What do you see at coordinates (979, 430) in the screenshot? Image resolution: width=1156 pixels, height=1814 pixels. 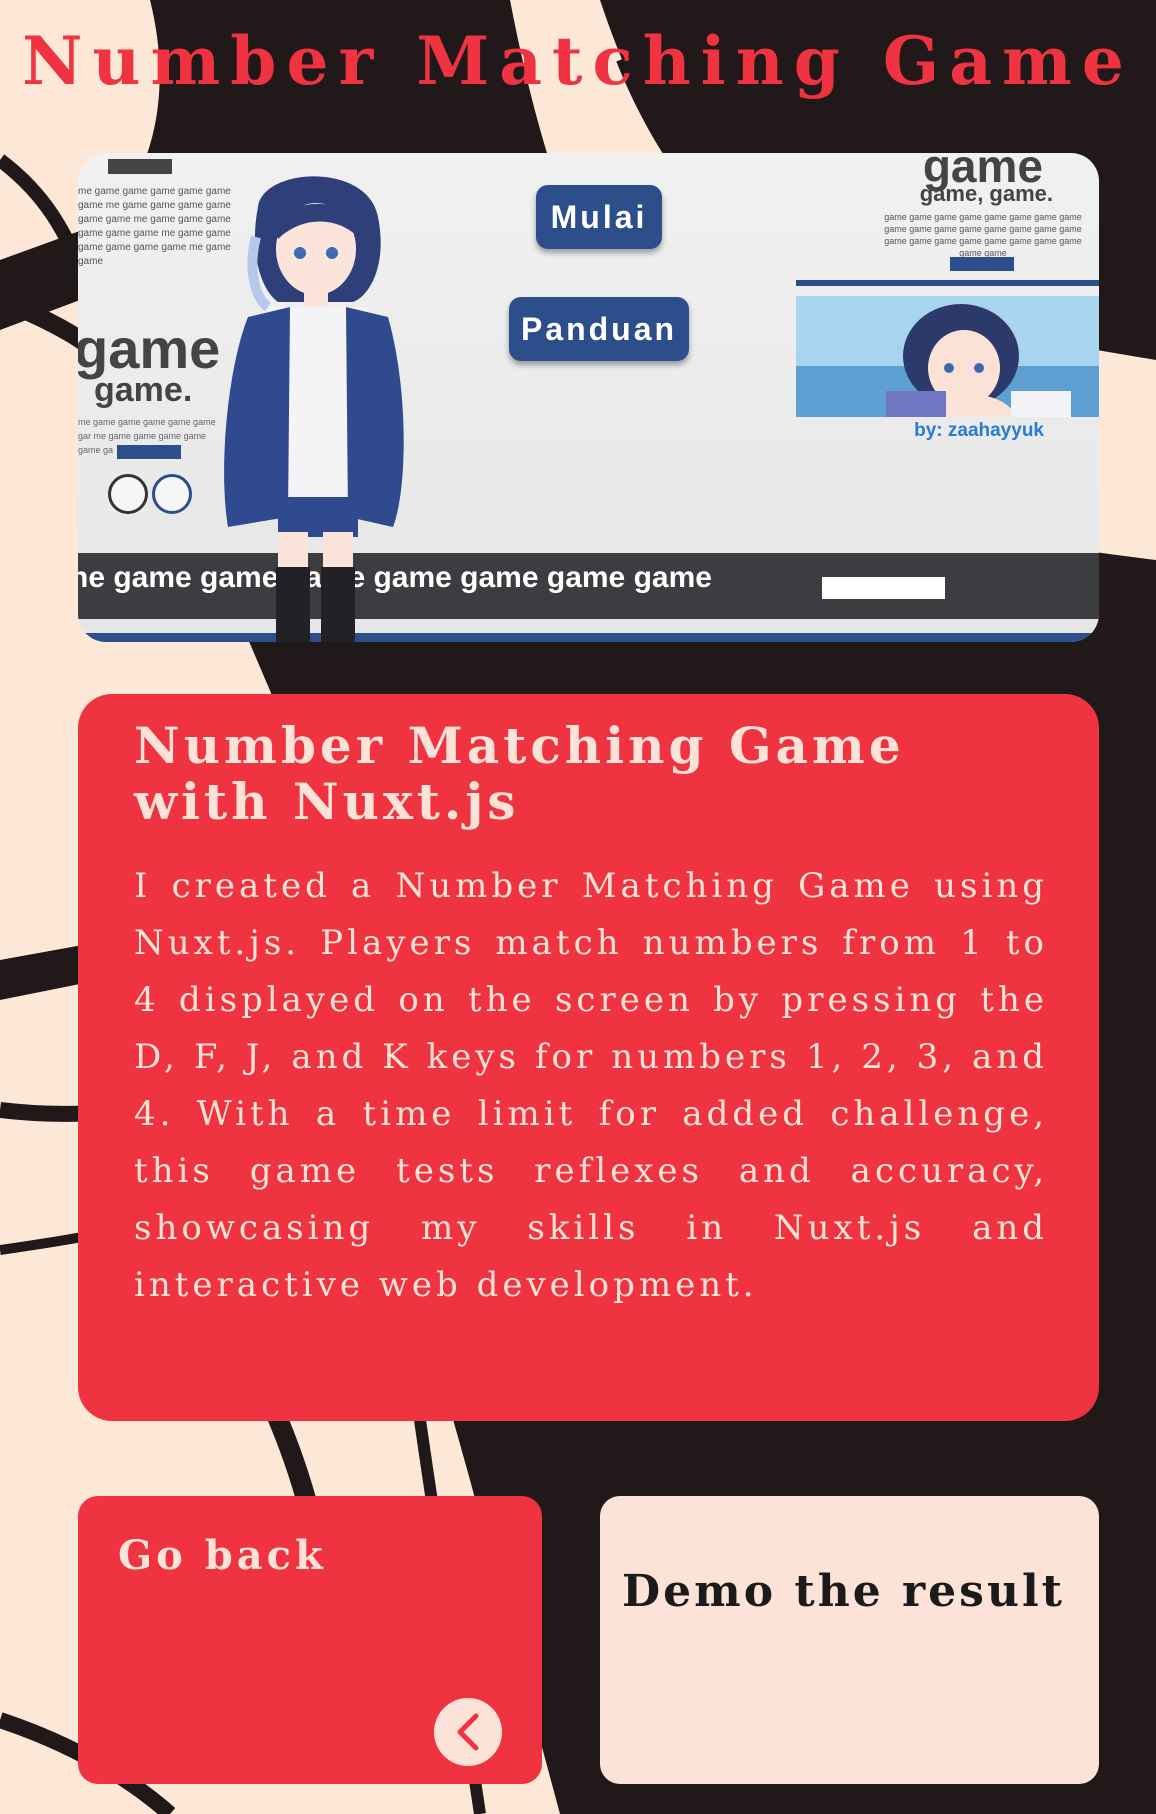 I see `preview-credit: by: zaahayyuk` at bounding box center [979, 430].